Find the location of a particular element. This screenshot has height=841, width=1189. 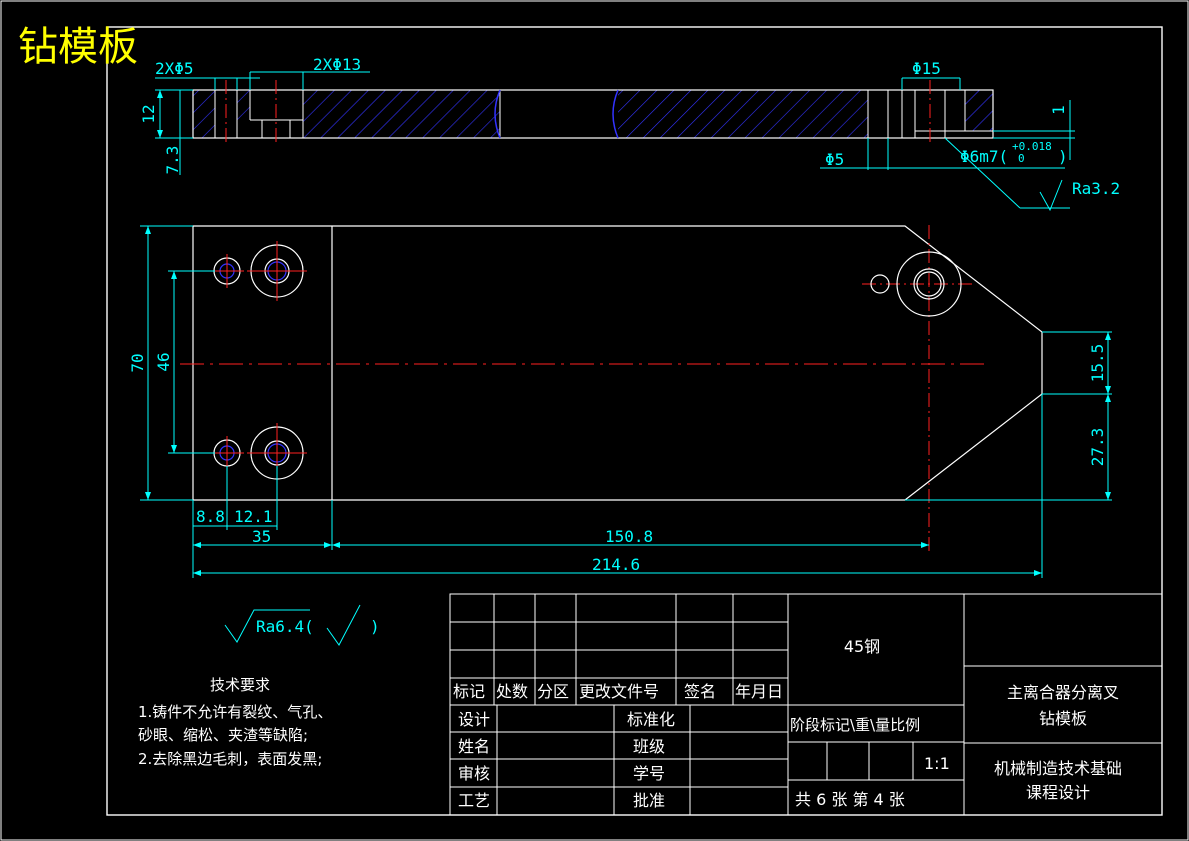

part-name-2: 钻模板 is located at coordinates (1063, 718).